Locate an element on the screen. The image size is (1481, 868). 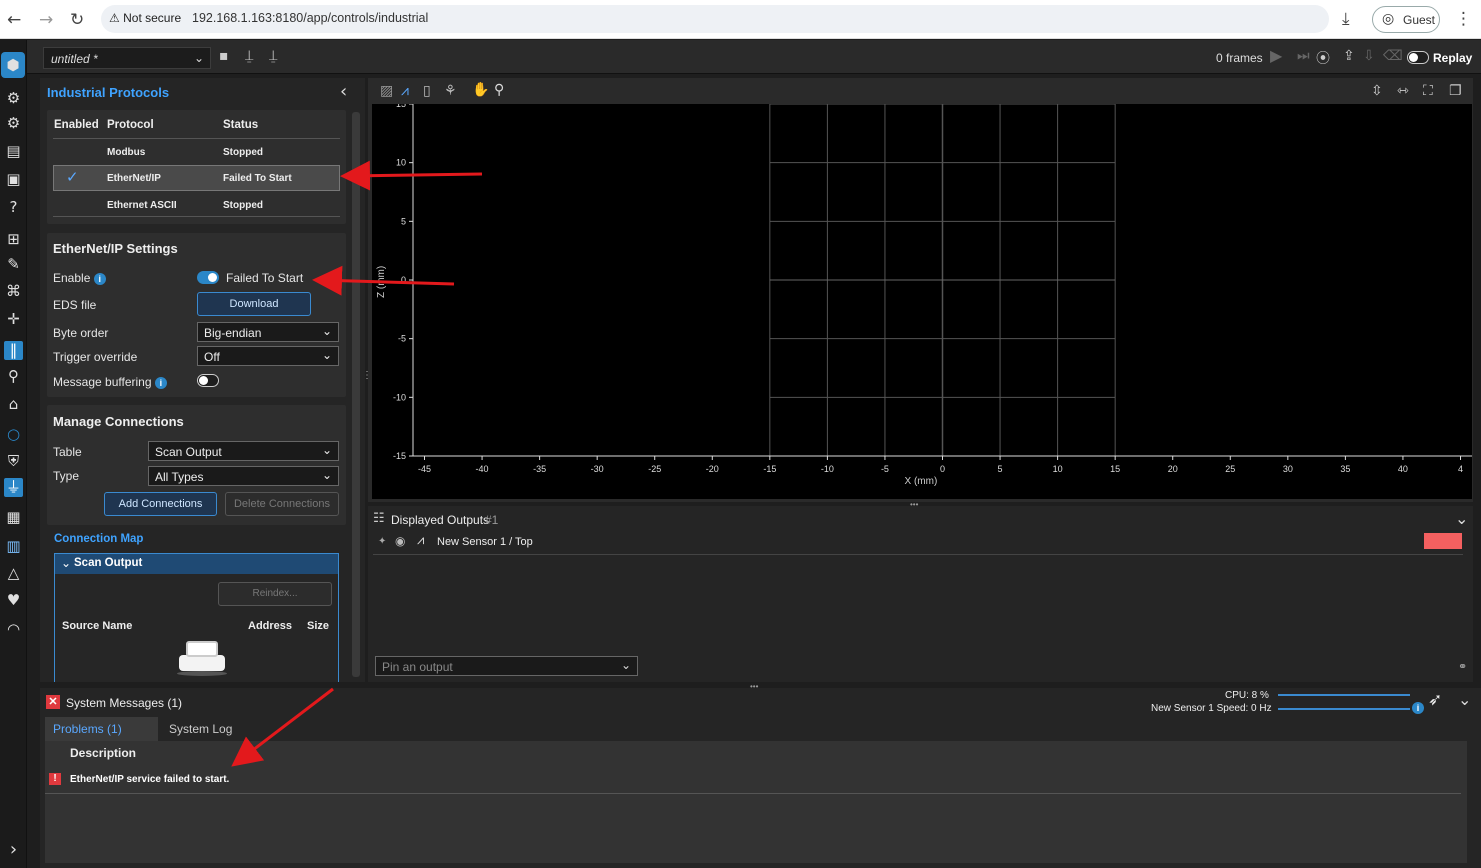
source-name-header: Source Name is located at coordinates (97, 626).